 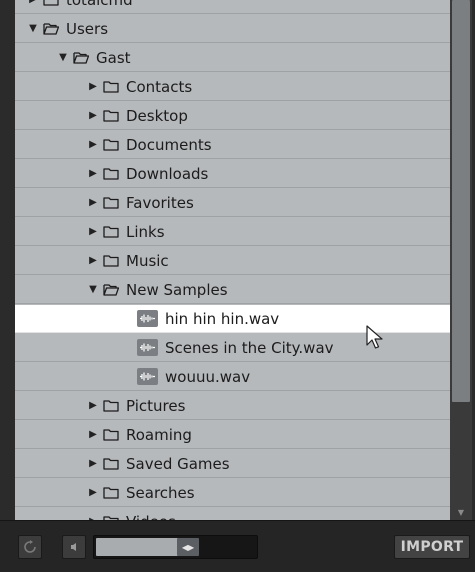 I want to click on row-label: totalcmd, so click(x=99, y=4).